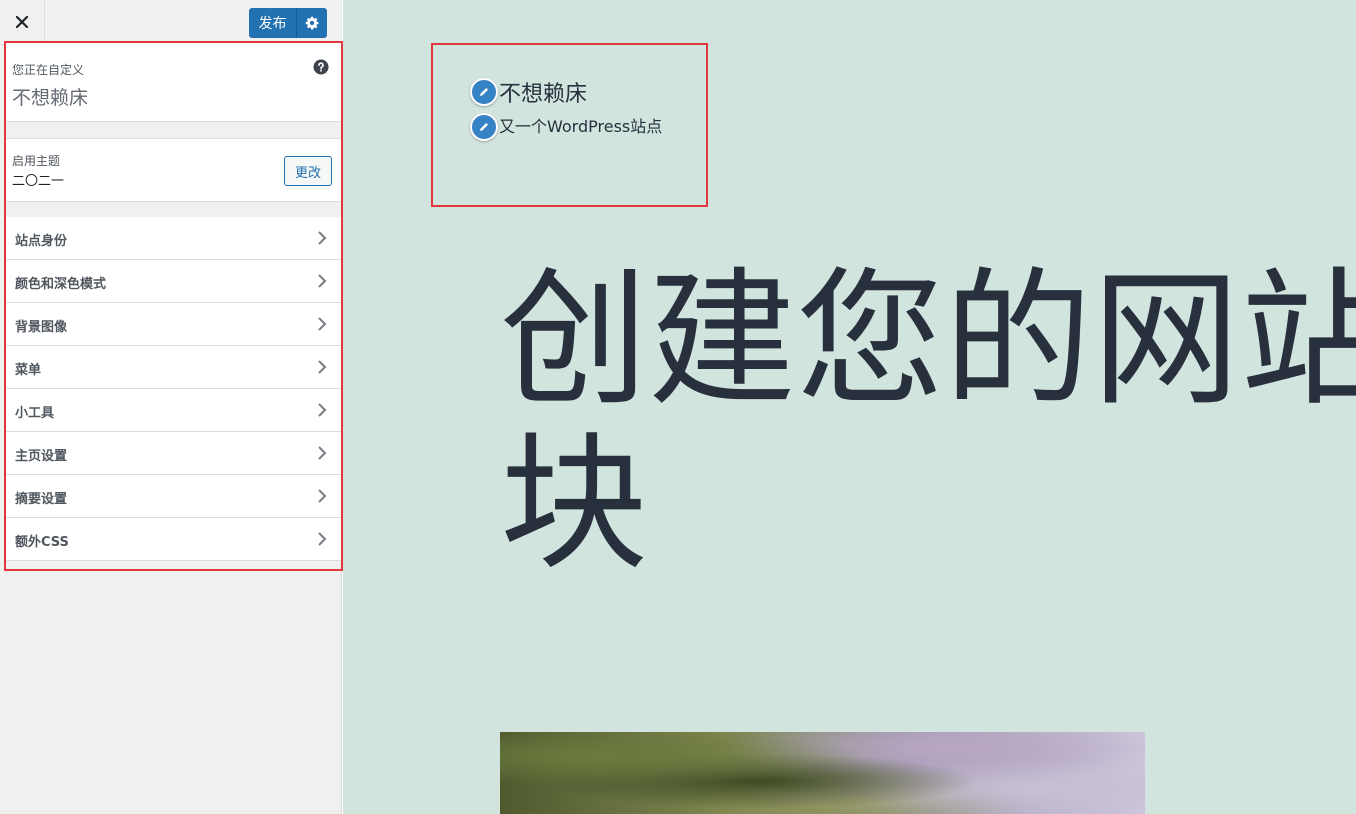 The height and width of the screenshot is (814, 1356). Describe the element at coordinates (173, 453) in the screenshot. I see `menu-item-homepage-settings: 主页设置` at that location.